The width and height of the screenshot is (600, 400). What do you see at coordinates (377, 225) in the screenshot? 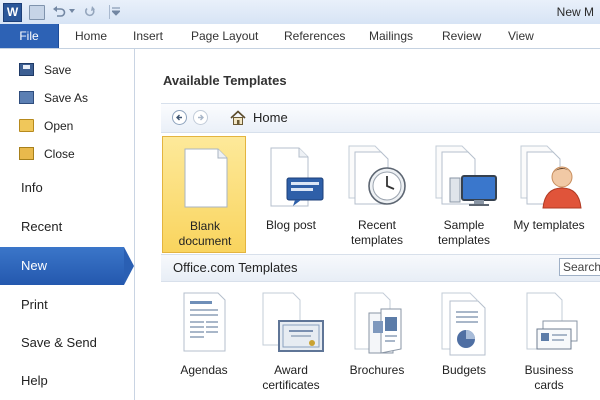
I see `template-caption: Recent` at bounding box center [377, 225].